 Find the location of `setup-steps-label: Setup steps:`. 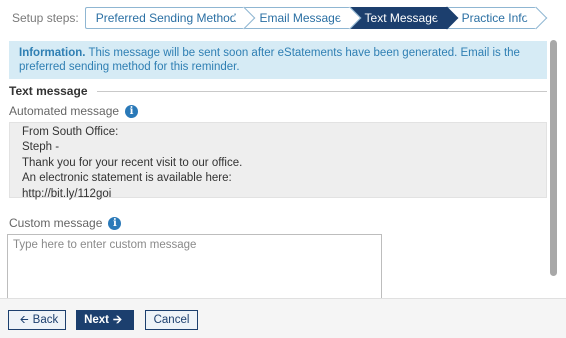

setup-steps-label: Setup steps: is located at coordinates (45, 18).